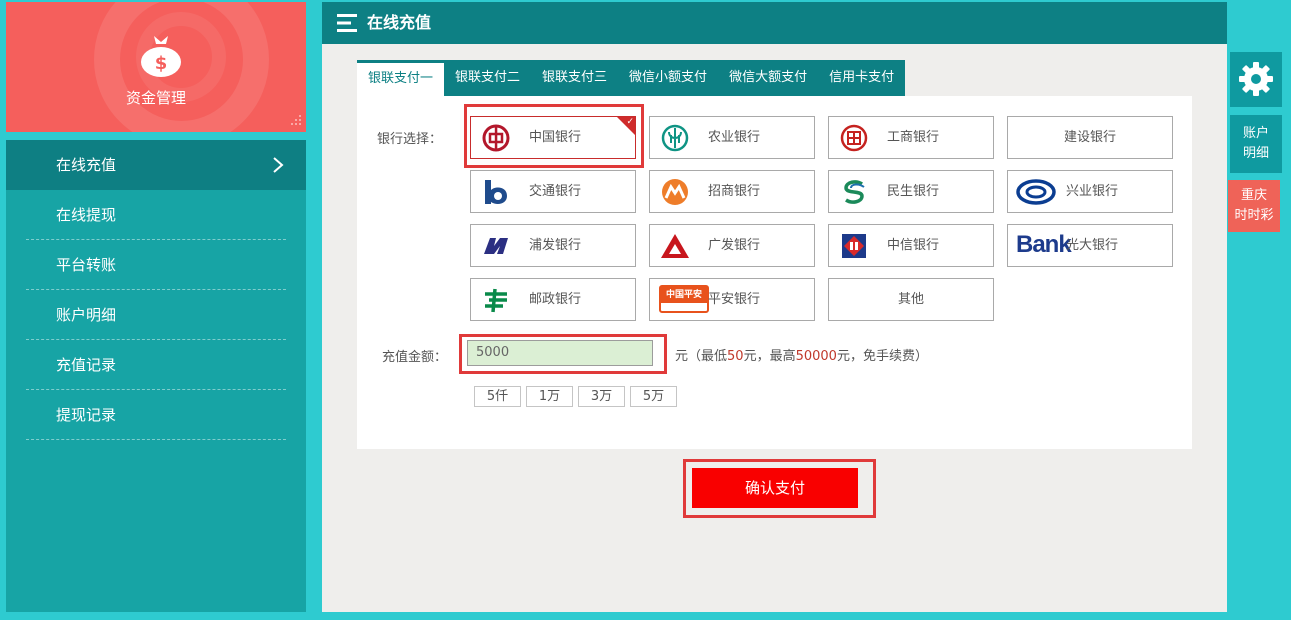 The width and height of the screenshot is (1291, 620). What do you see at coordinates (560, 353) in the screenshot?
I see `amount-input: 5000` at bounding box center [560, 353].